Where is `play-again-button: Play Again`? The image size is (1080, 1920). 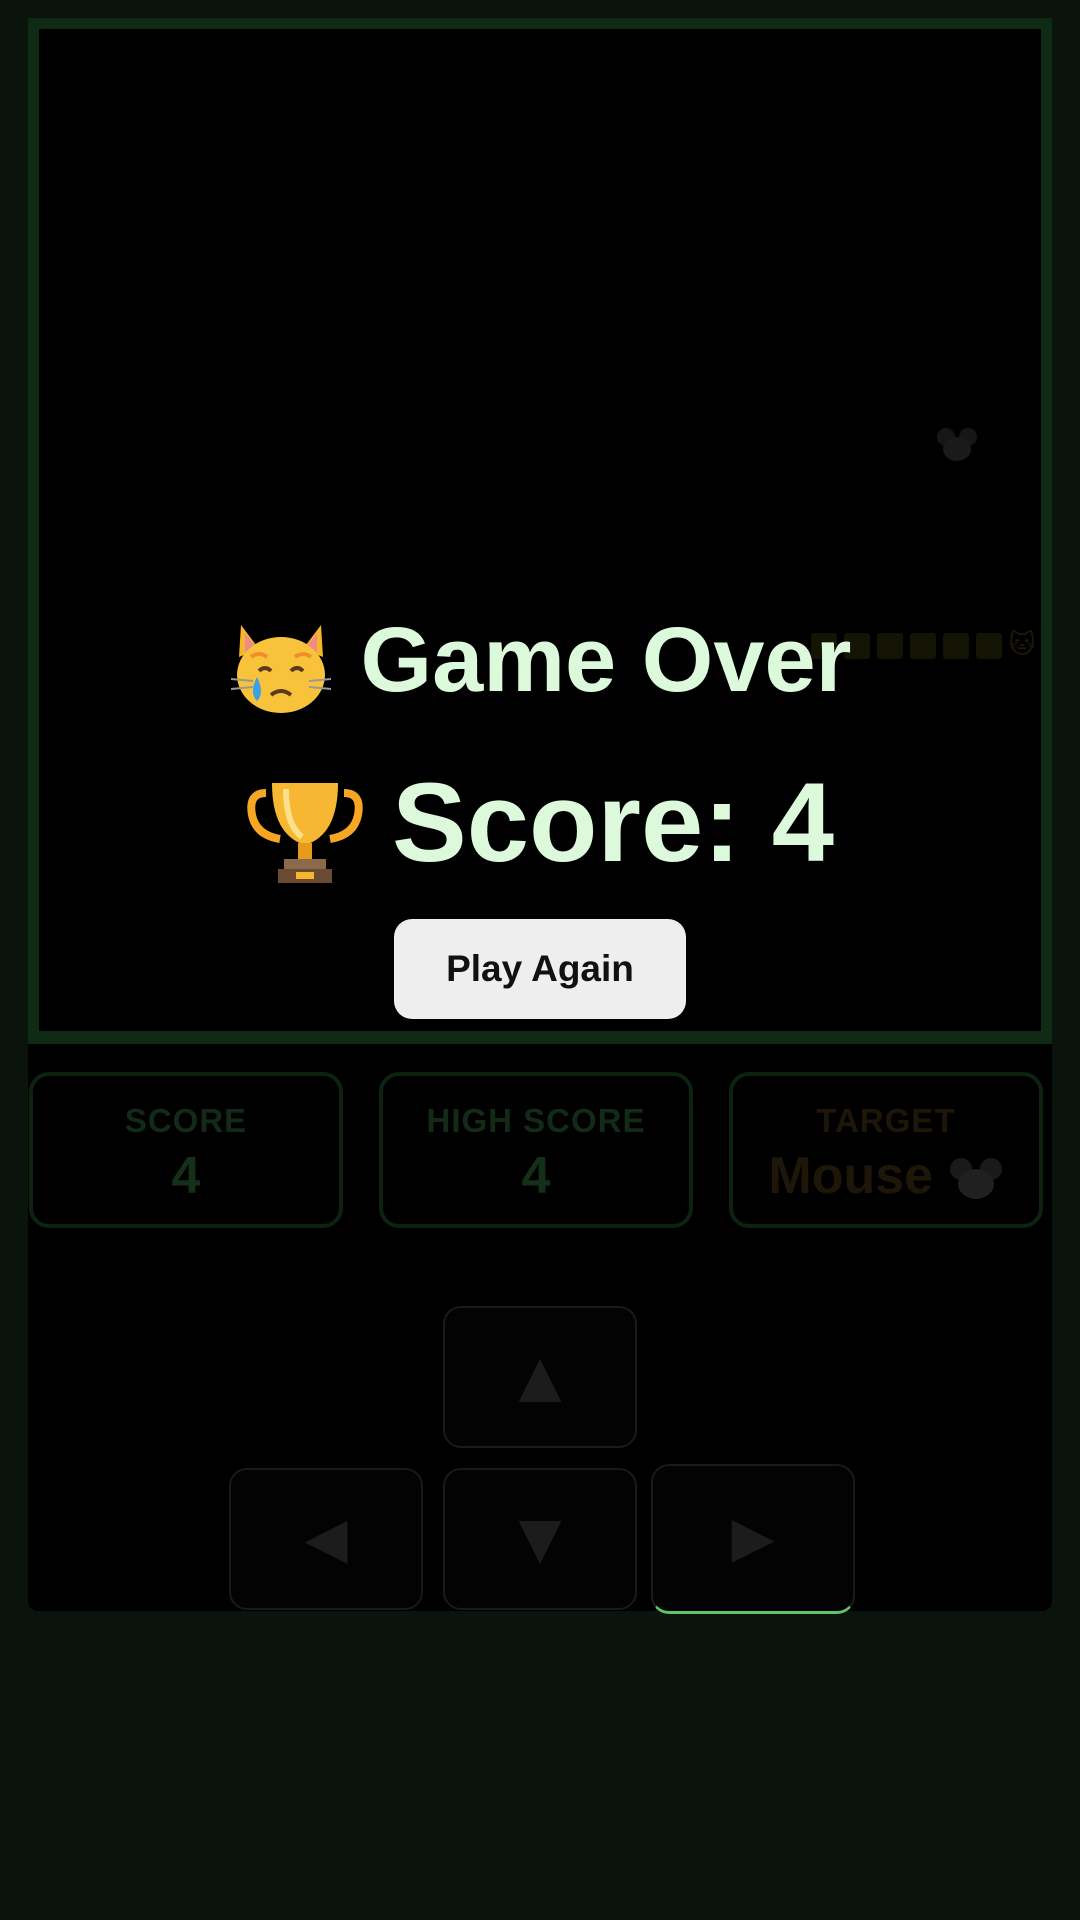 play-again-button: Play Again is located at coordinates (540, 969).